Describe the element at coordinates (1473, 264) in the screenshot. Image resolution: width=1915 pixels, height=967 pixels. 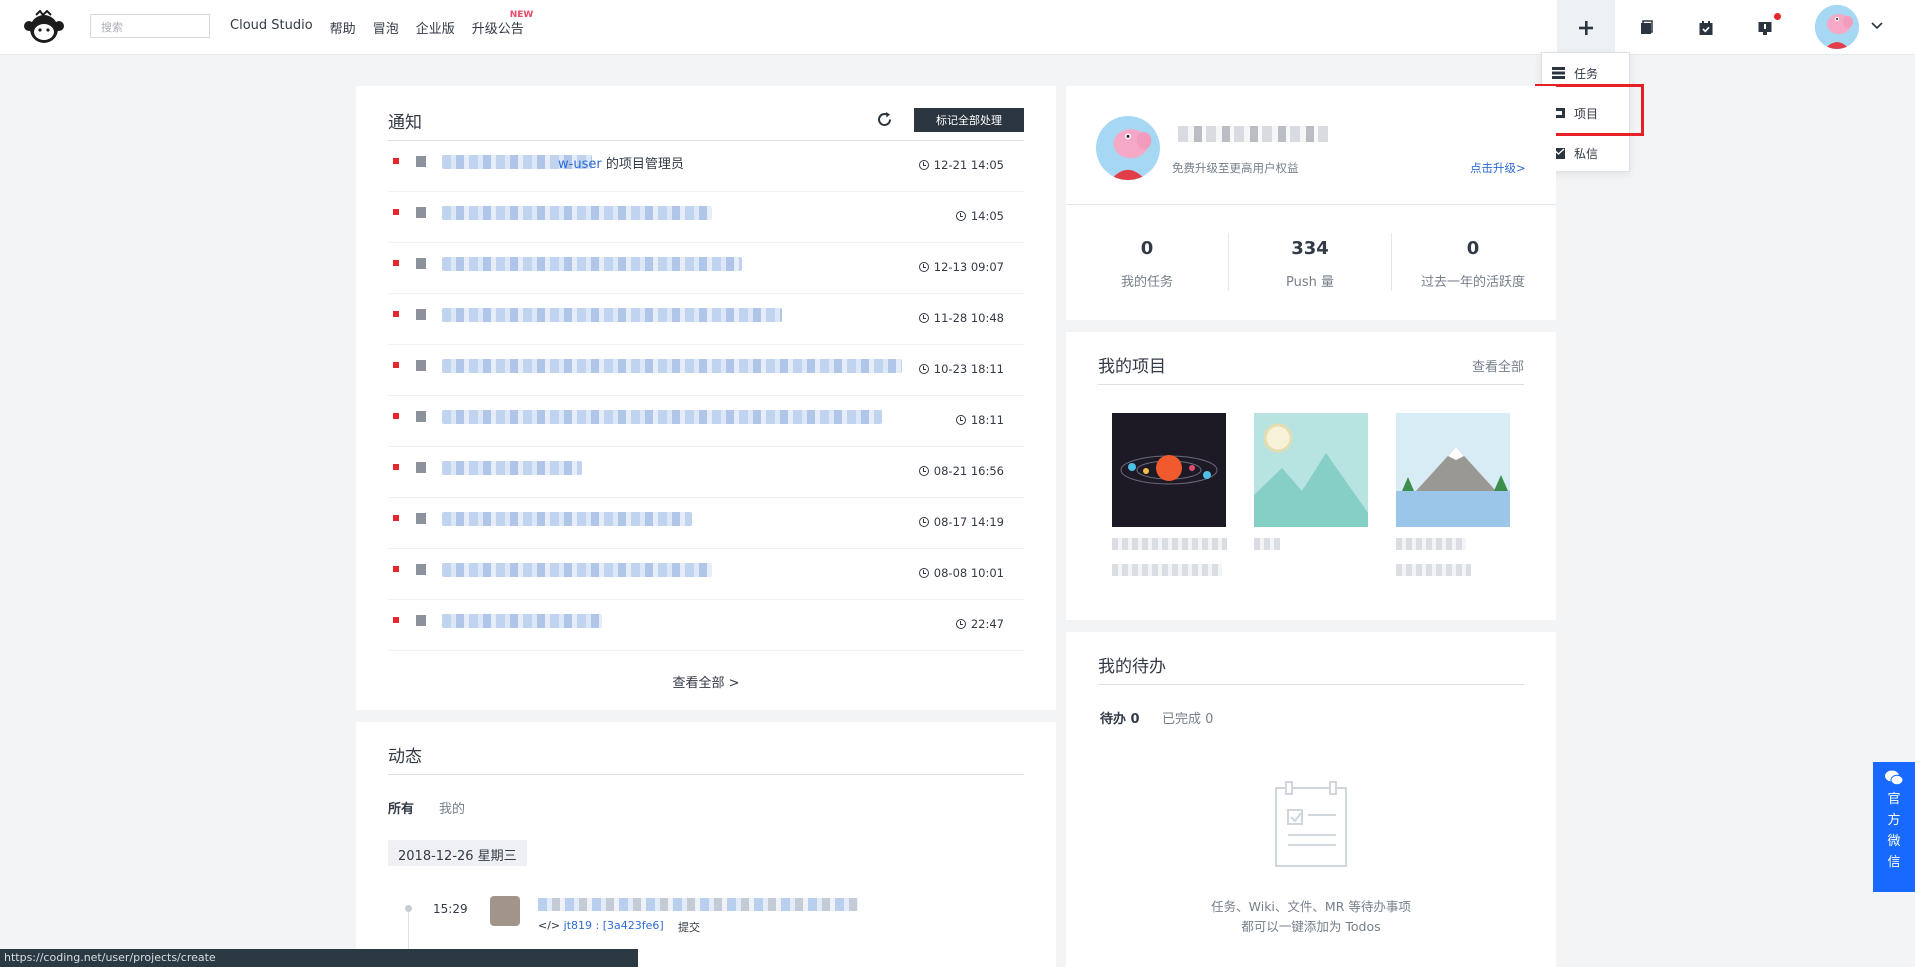
I see `stat-activity: 0 过去一年的活跃度` at that location.